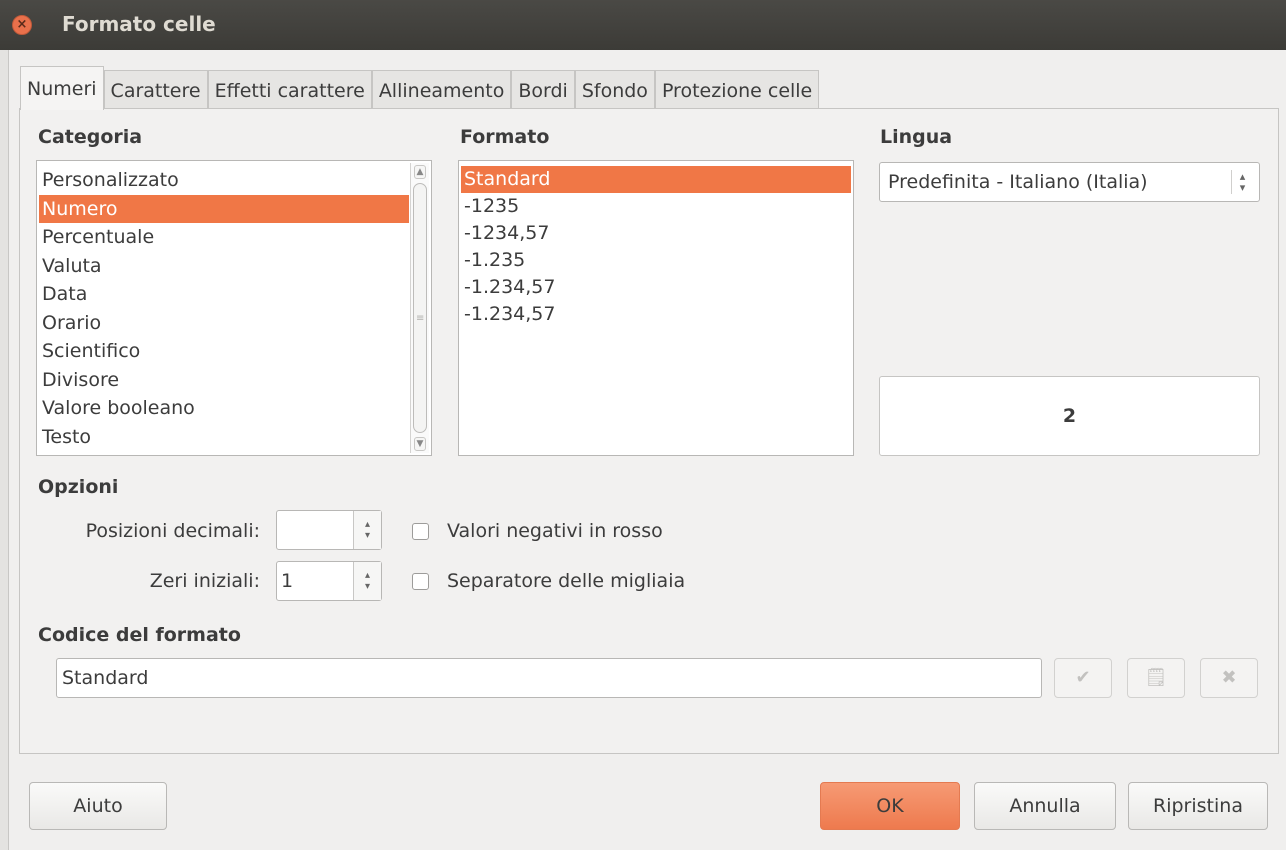 The height and width of the screenshot is (850, 1286). Describe the element at coordinates (224, 323) in the screenshot. I see `list-item: Orario` at that location.